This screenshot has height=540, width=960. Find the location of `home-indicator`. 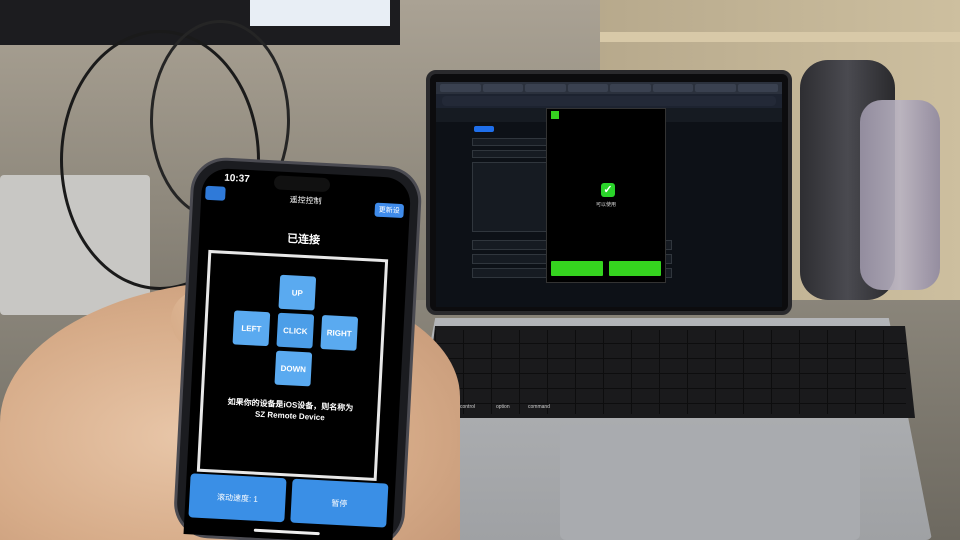

home-indicator is located at coordinates (286, 532).